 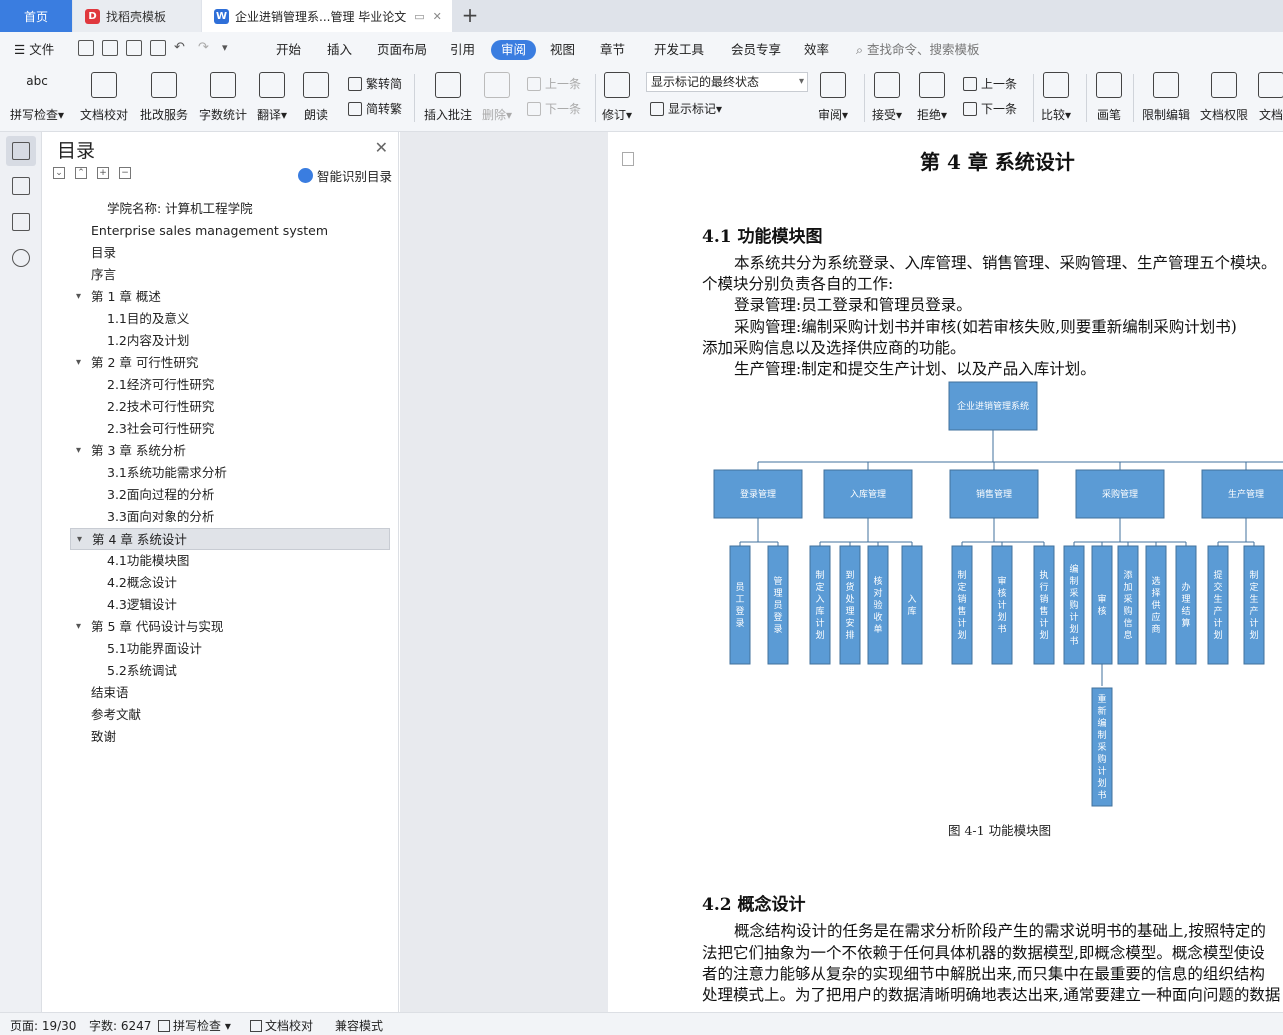 What do you see at coordinates (887, 98) in the screenshot?
I see `accept-button: 接受▾` at bounding box center [887, 98].